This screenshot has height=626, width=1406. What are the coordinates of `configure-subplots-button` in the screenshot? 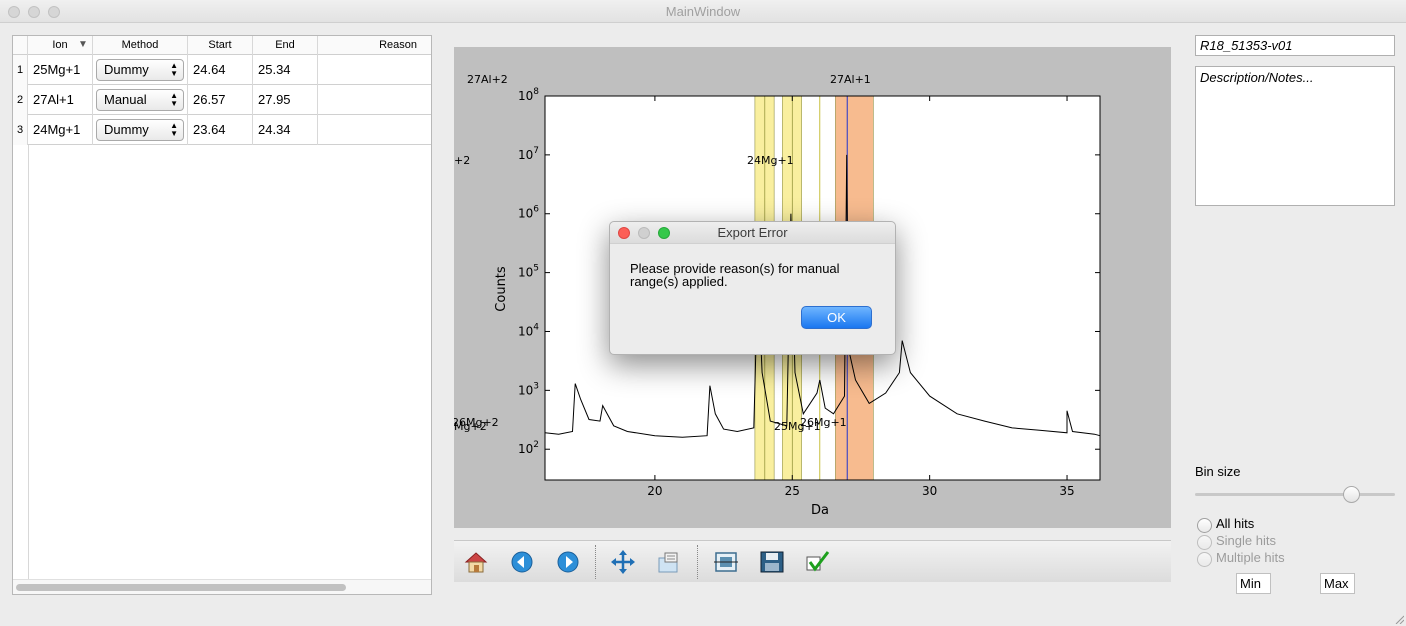 It's located at (726, 562).